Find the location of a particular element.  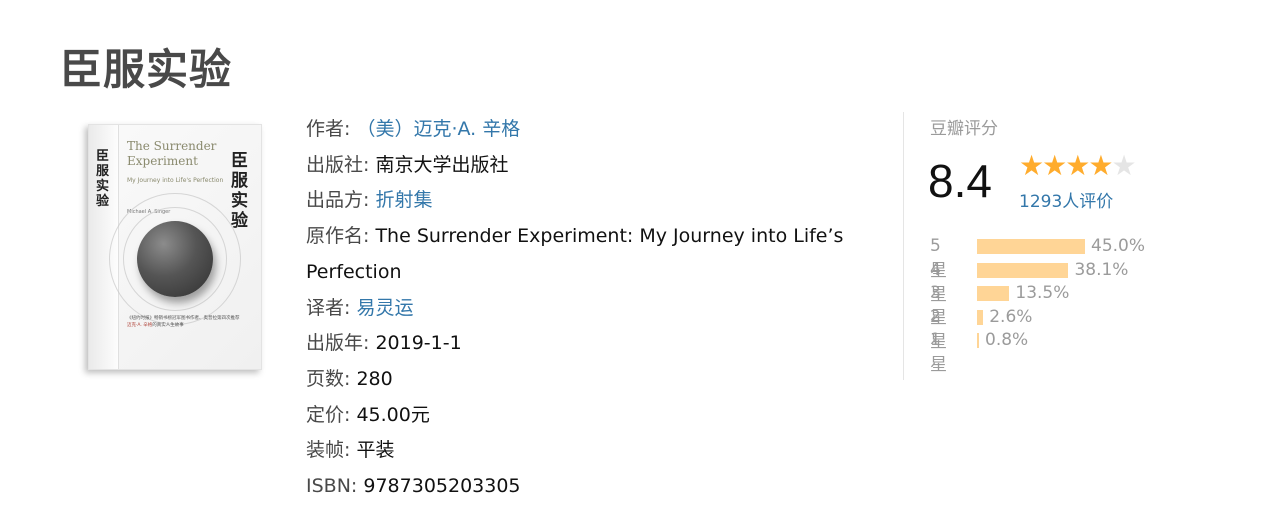

info-row-translator: 译者: 易灵运 is located at coordinates (596, 309).